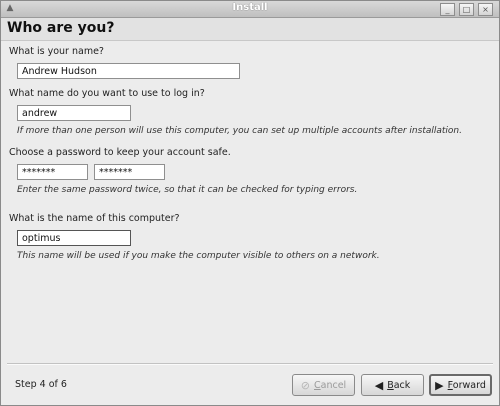 The image size is (500, 406). I want to click on title-bar: ▲ Install _ □ ×, so click(250, 9).